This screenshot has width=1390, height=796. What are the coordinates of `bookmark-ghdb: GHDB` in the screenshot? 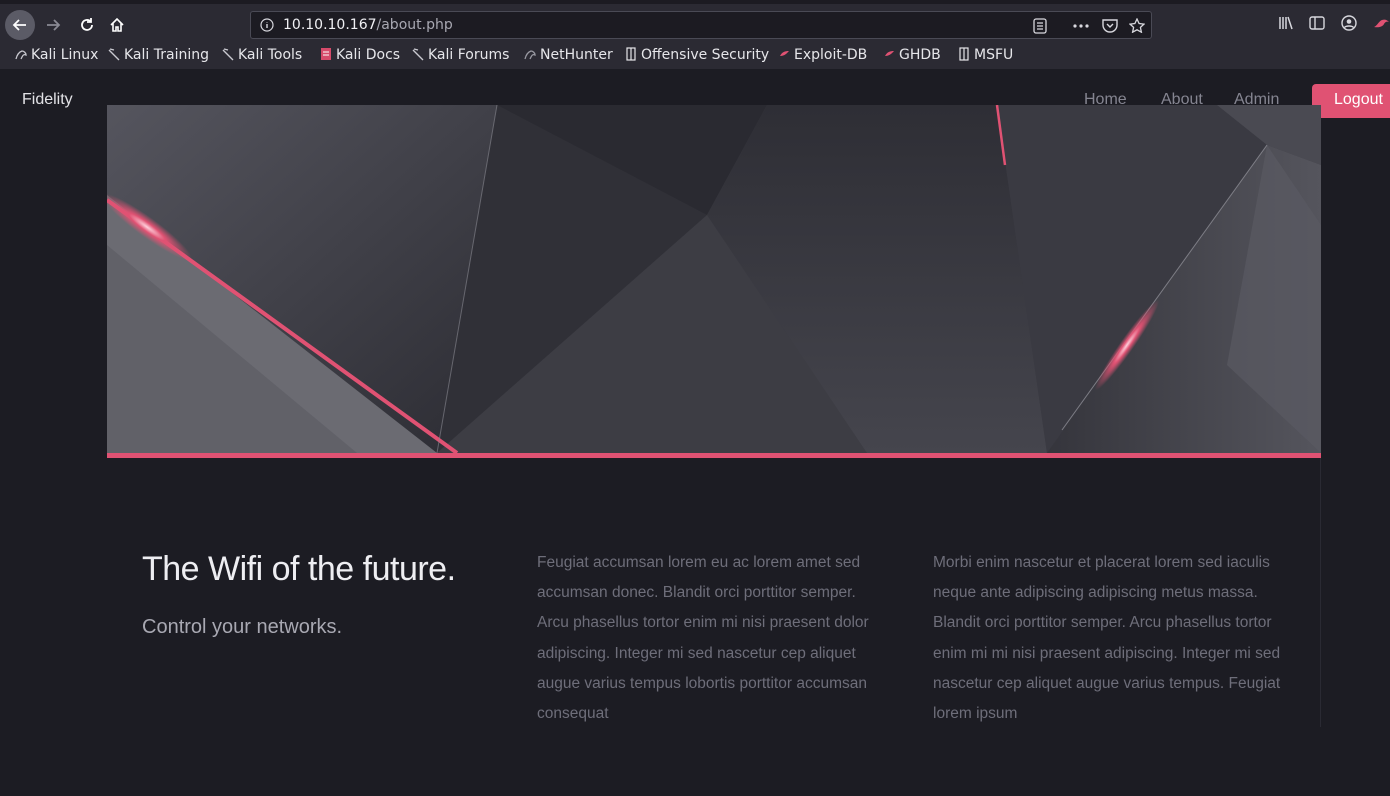 It's located at (912, 55).